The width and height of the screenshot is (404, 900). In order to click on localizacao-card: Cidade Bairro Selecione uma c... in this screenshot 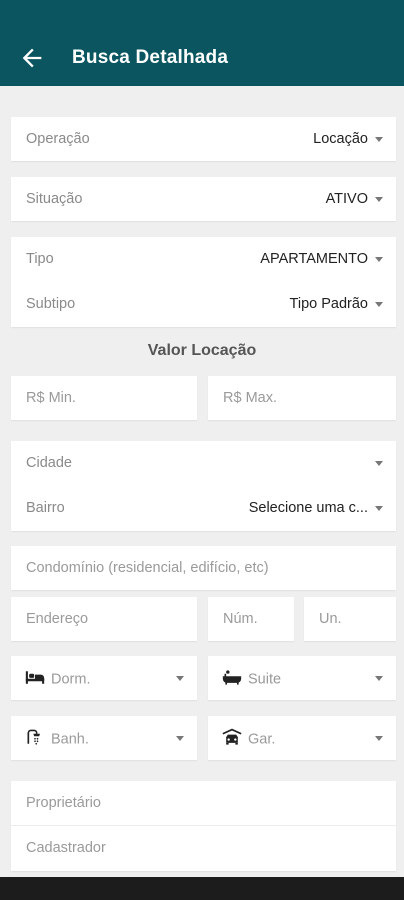, I will do `click(203, 486)`.